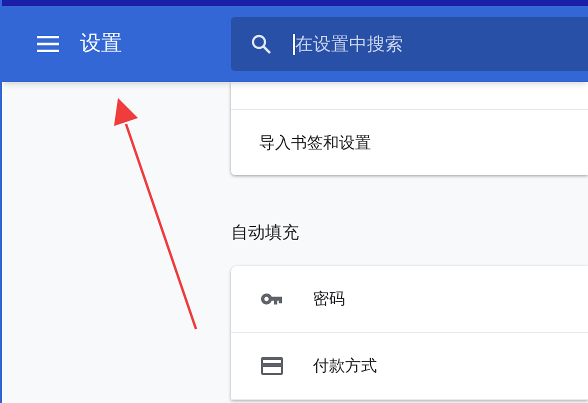  I want to click on search-field: 在设置中搜索, so click(409, 44).